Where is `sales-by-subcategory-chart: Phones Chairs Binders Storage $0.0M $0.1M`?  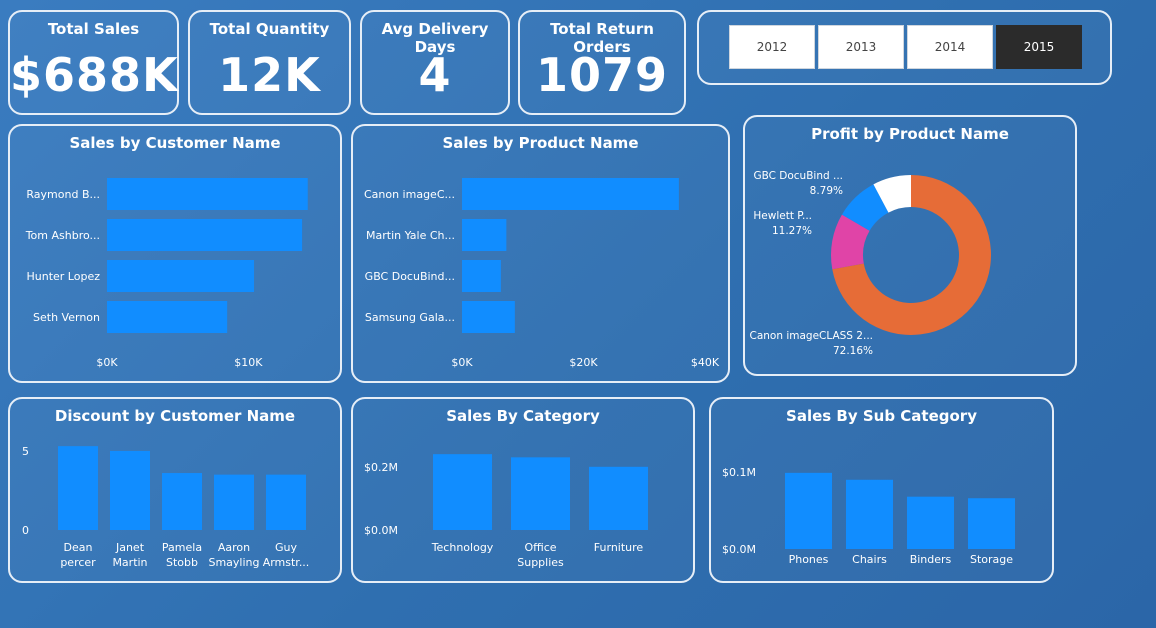
sales-by-subcategory-chart: Phones Chairs Binders Storage $0.0M $0.1M is located at coordinates (868, 516).